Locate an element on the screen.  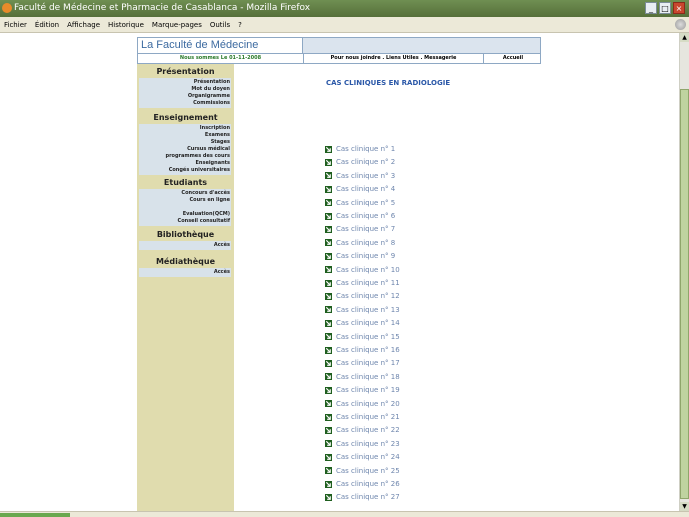
case-link: Cas clinique n° 11 is located at coordinates (362, 283).